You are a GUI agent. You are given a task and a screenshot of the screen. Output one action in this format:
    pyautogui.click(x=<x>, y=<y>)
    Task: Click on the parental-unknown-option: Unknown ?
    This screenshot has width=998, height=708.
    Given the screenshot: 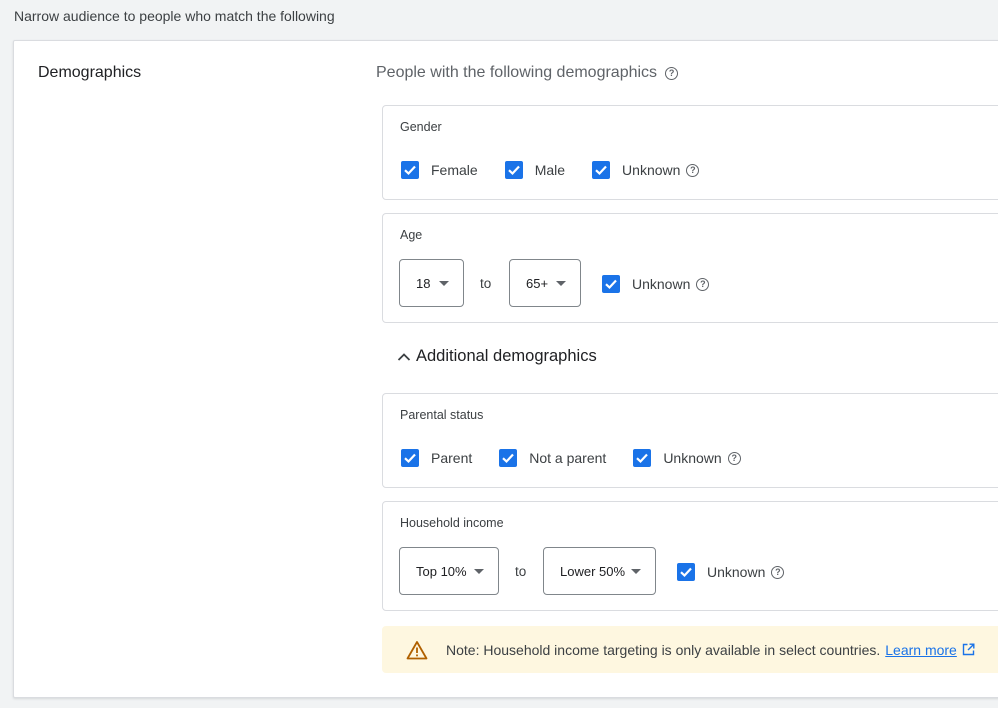 What is the action you would take?
    pyautogui.click(x=687, y=458)
    